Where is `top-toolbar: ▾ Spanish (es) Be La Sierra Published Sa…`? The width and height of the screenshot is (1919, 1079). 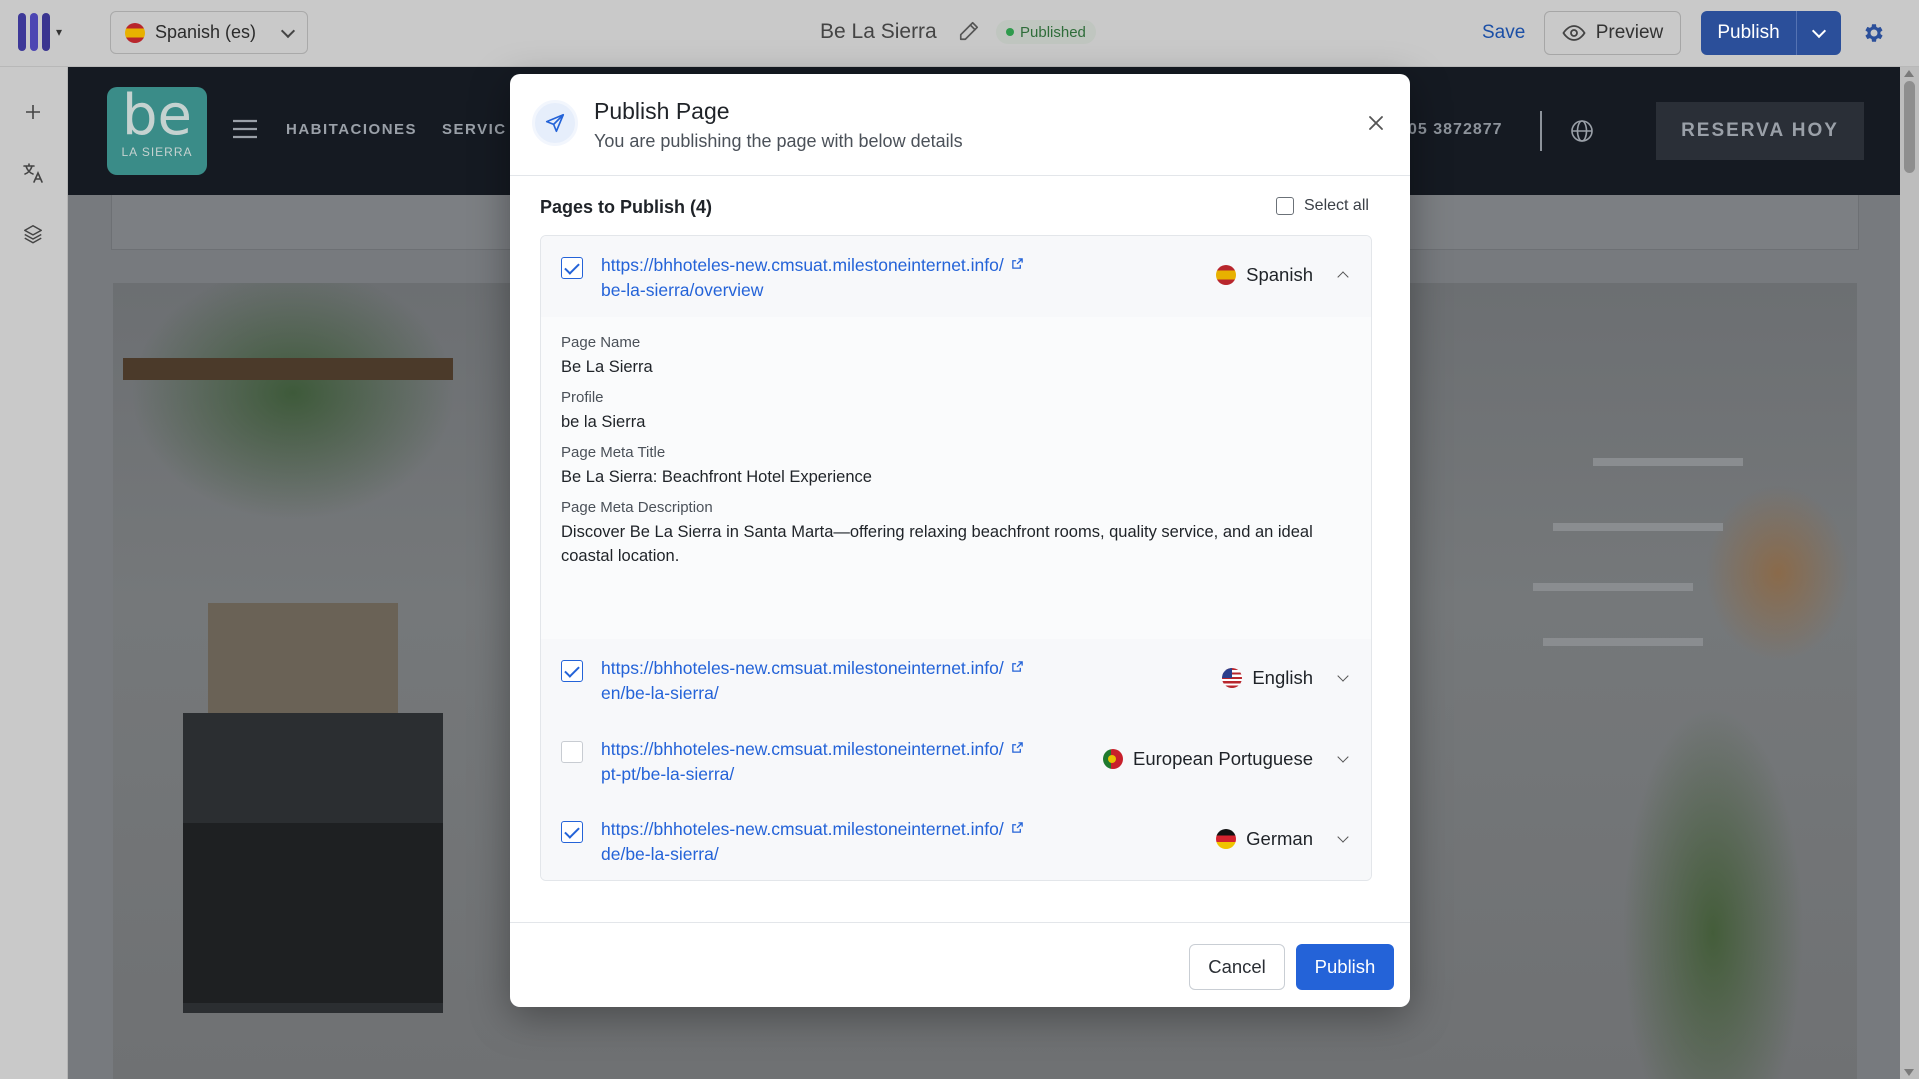 top-toolbar: ▾ Spanish (es) Be La Sierra Published Sa… is located at coordinates (959, 33).